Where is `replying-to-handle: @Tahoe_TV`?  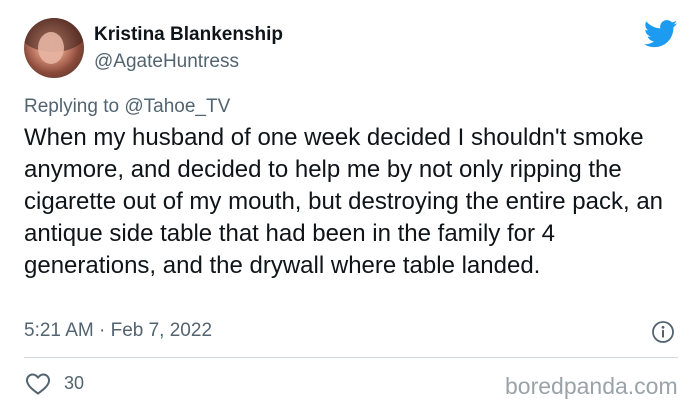 replying-to-handle: @Tahoe_TV is located at coordinates (177, 106).